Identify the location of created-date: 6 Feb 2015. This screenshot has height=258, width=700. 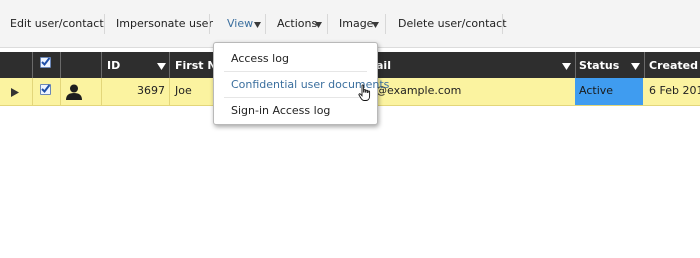
(674, 90).